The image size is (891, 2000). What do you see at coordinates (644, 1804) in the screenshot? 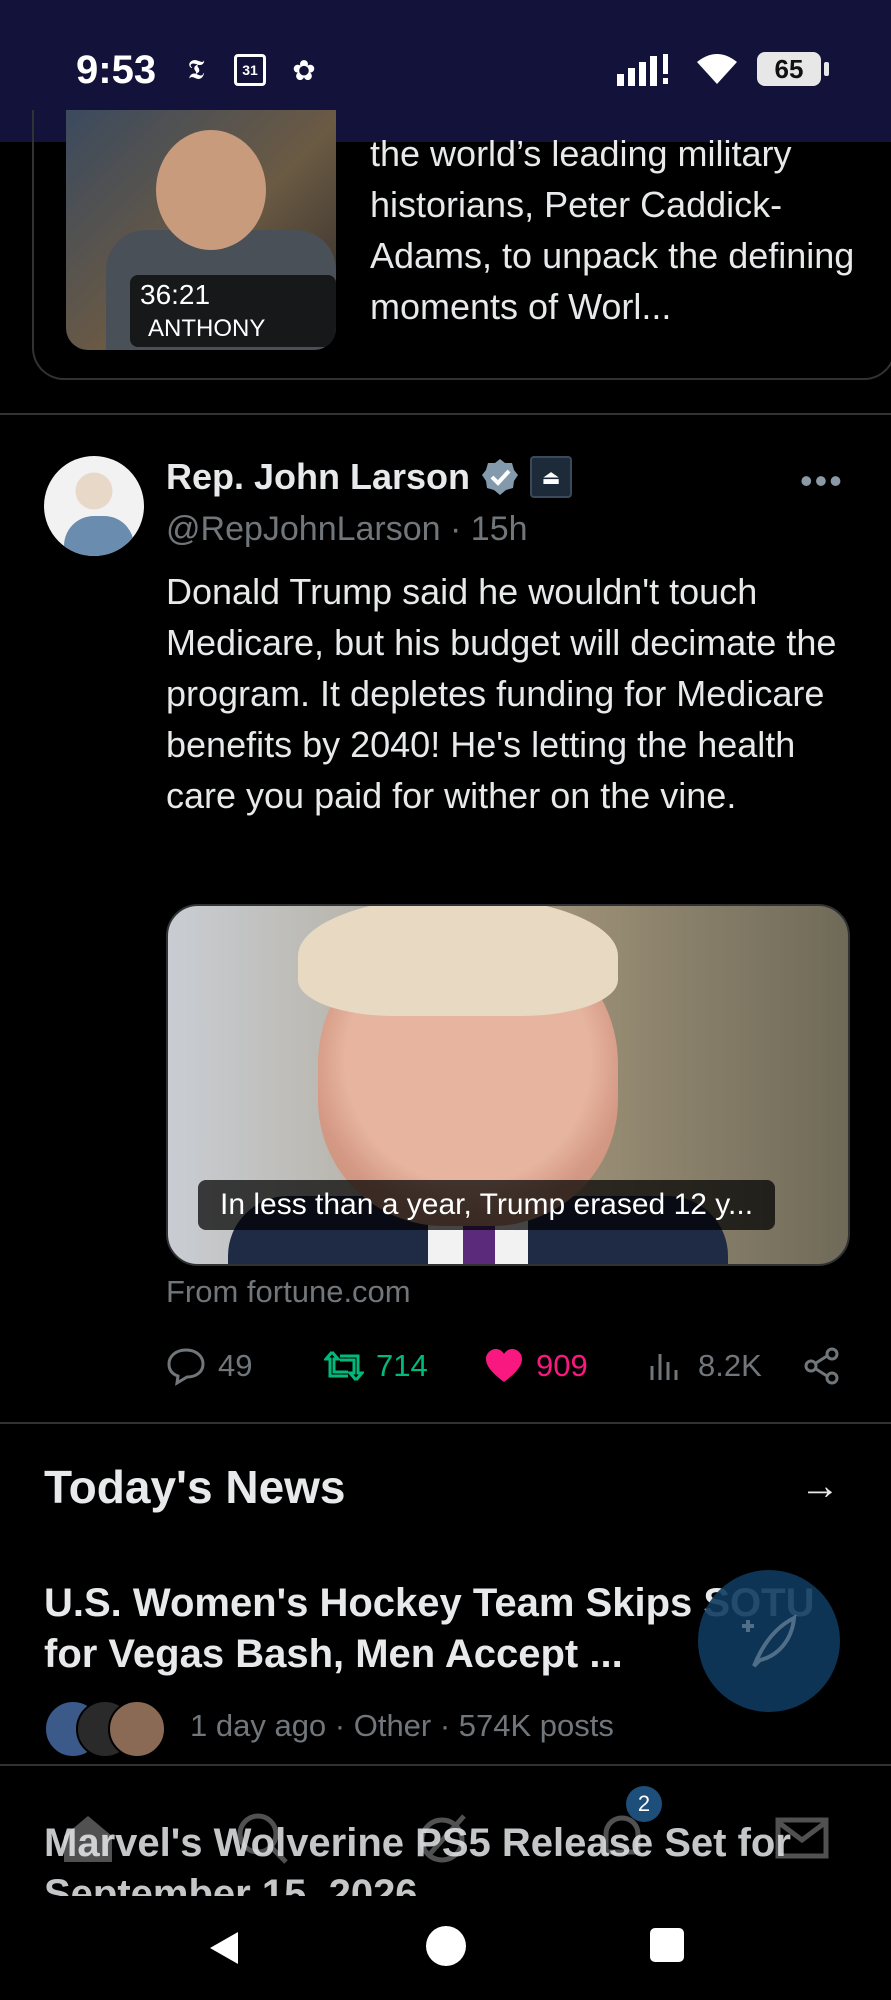
I see `notification-badge: 2` at bounding box center [644, 1804].